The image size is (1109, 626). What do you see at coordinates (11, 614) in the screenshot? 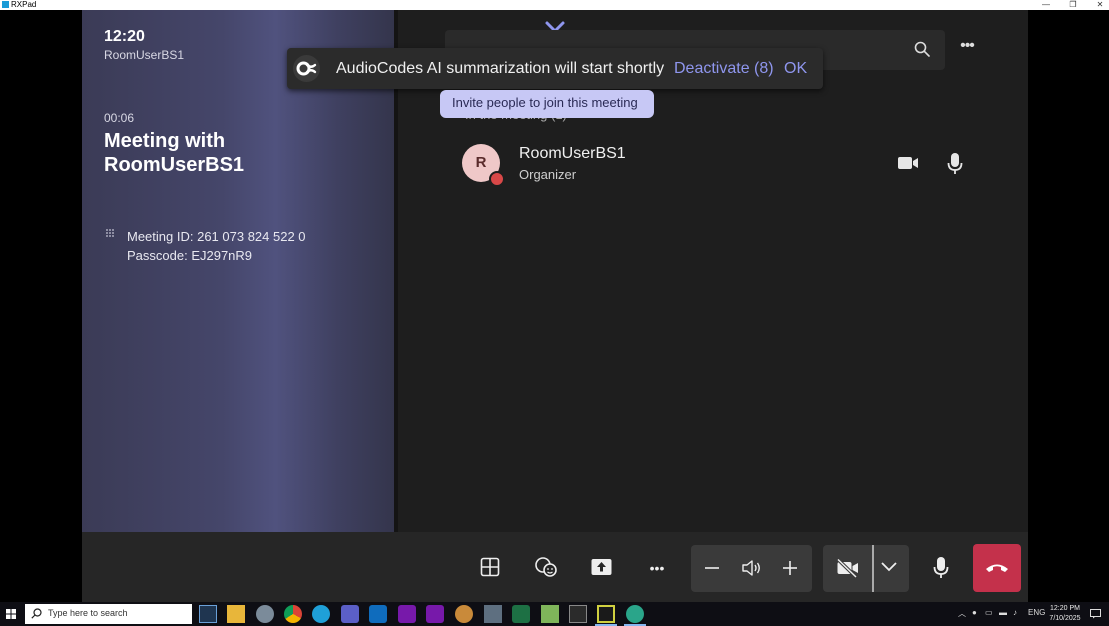
I see `windows-start-icon` at bounding box center [11, 614].